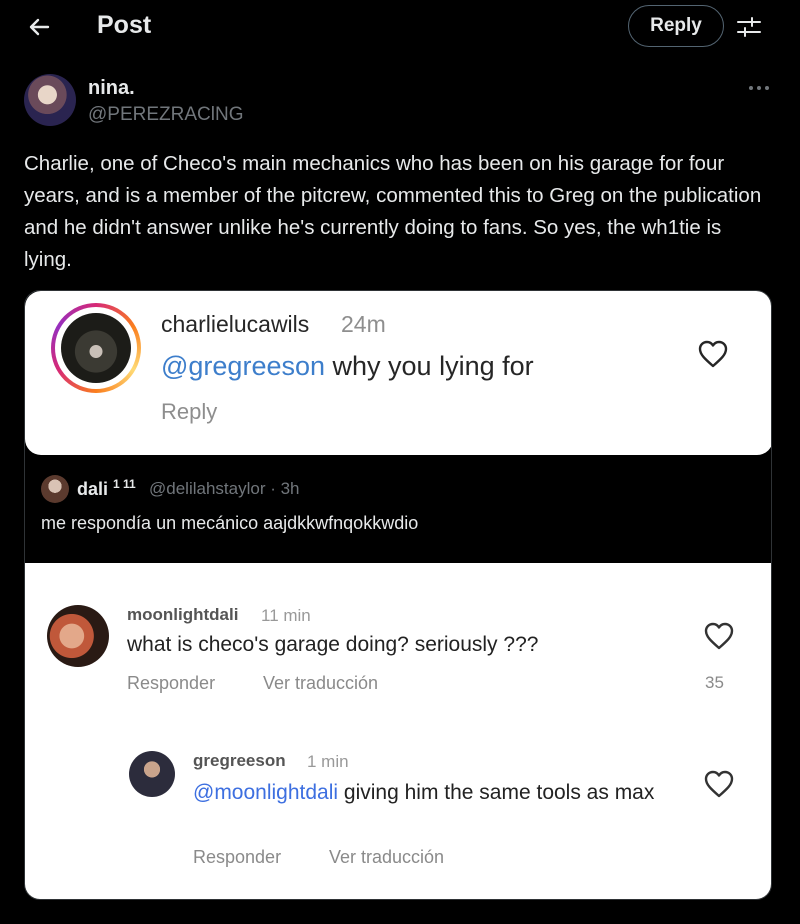 The width and height of the screenshot is (800, 924). What do you see at coordinates (171, 683) in the screenshot?
I see `comment-reply-link: Responder` at bounding box center [171, 683].